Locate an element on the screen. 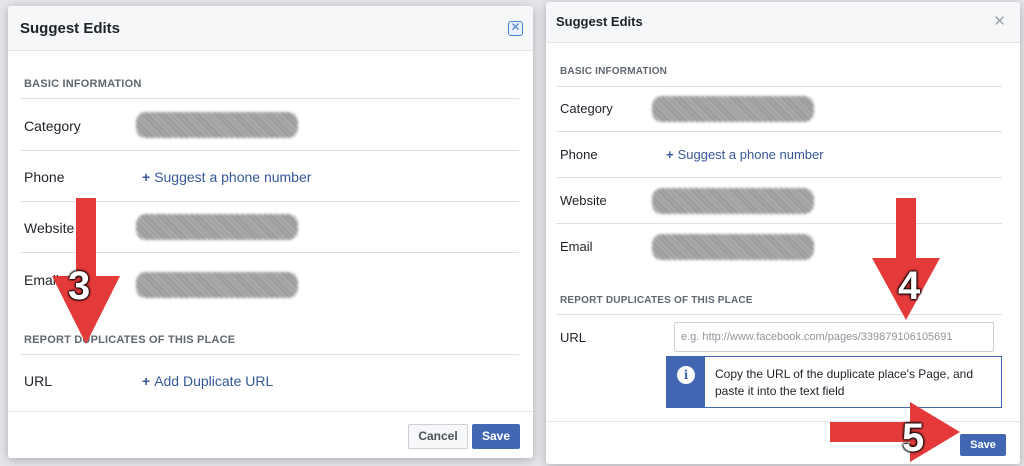  add-duplicate-url-text: Add Duplicate URL is located at coordinates (214, 381).